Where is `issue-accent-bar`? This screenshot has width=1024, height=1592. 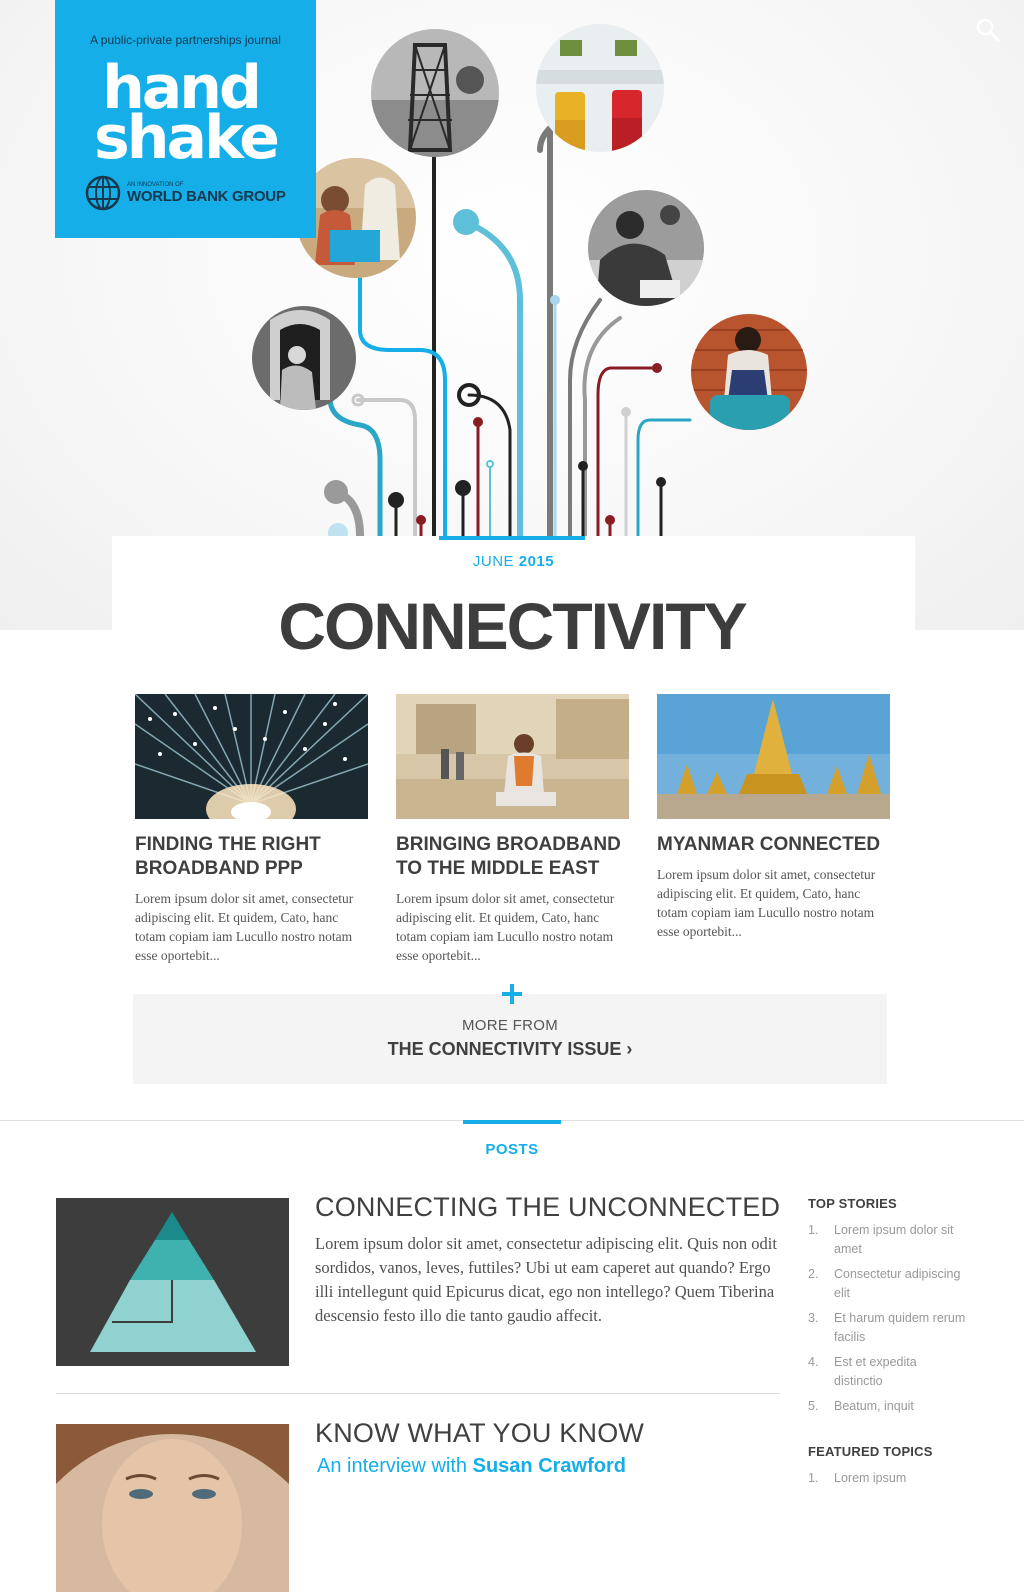 issue-accent-bar is located at coordinates (512, 538).